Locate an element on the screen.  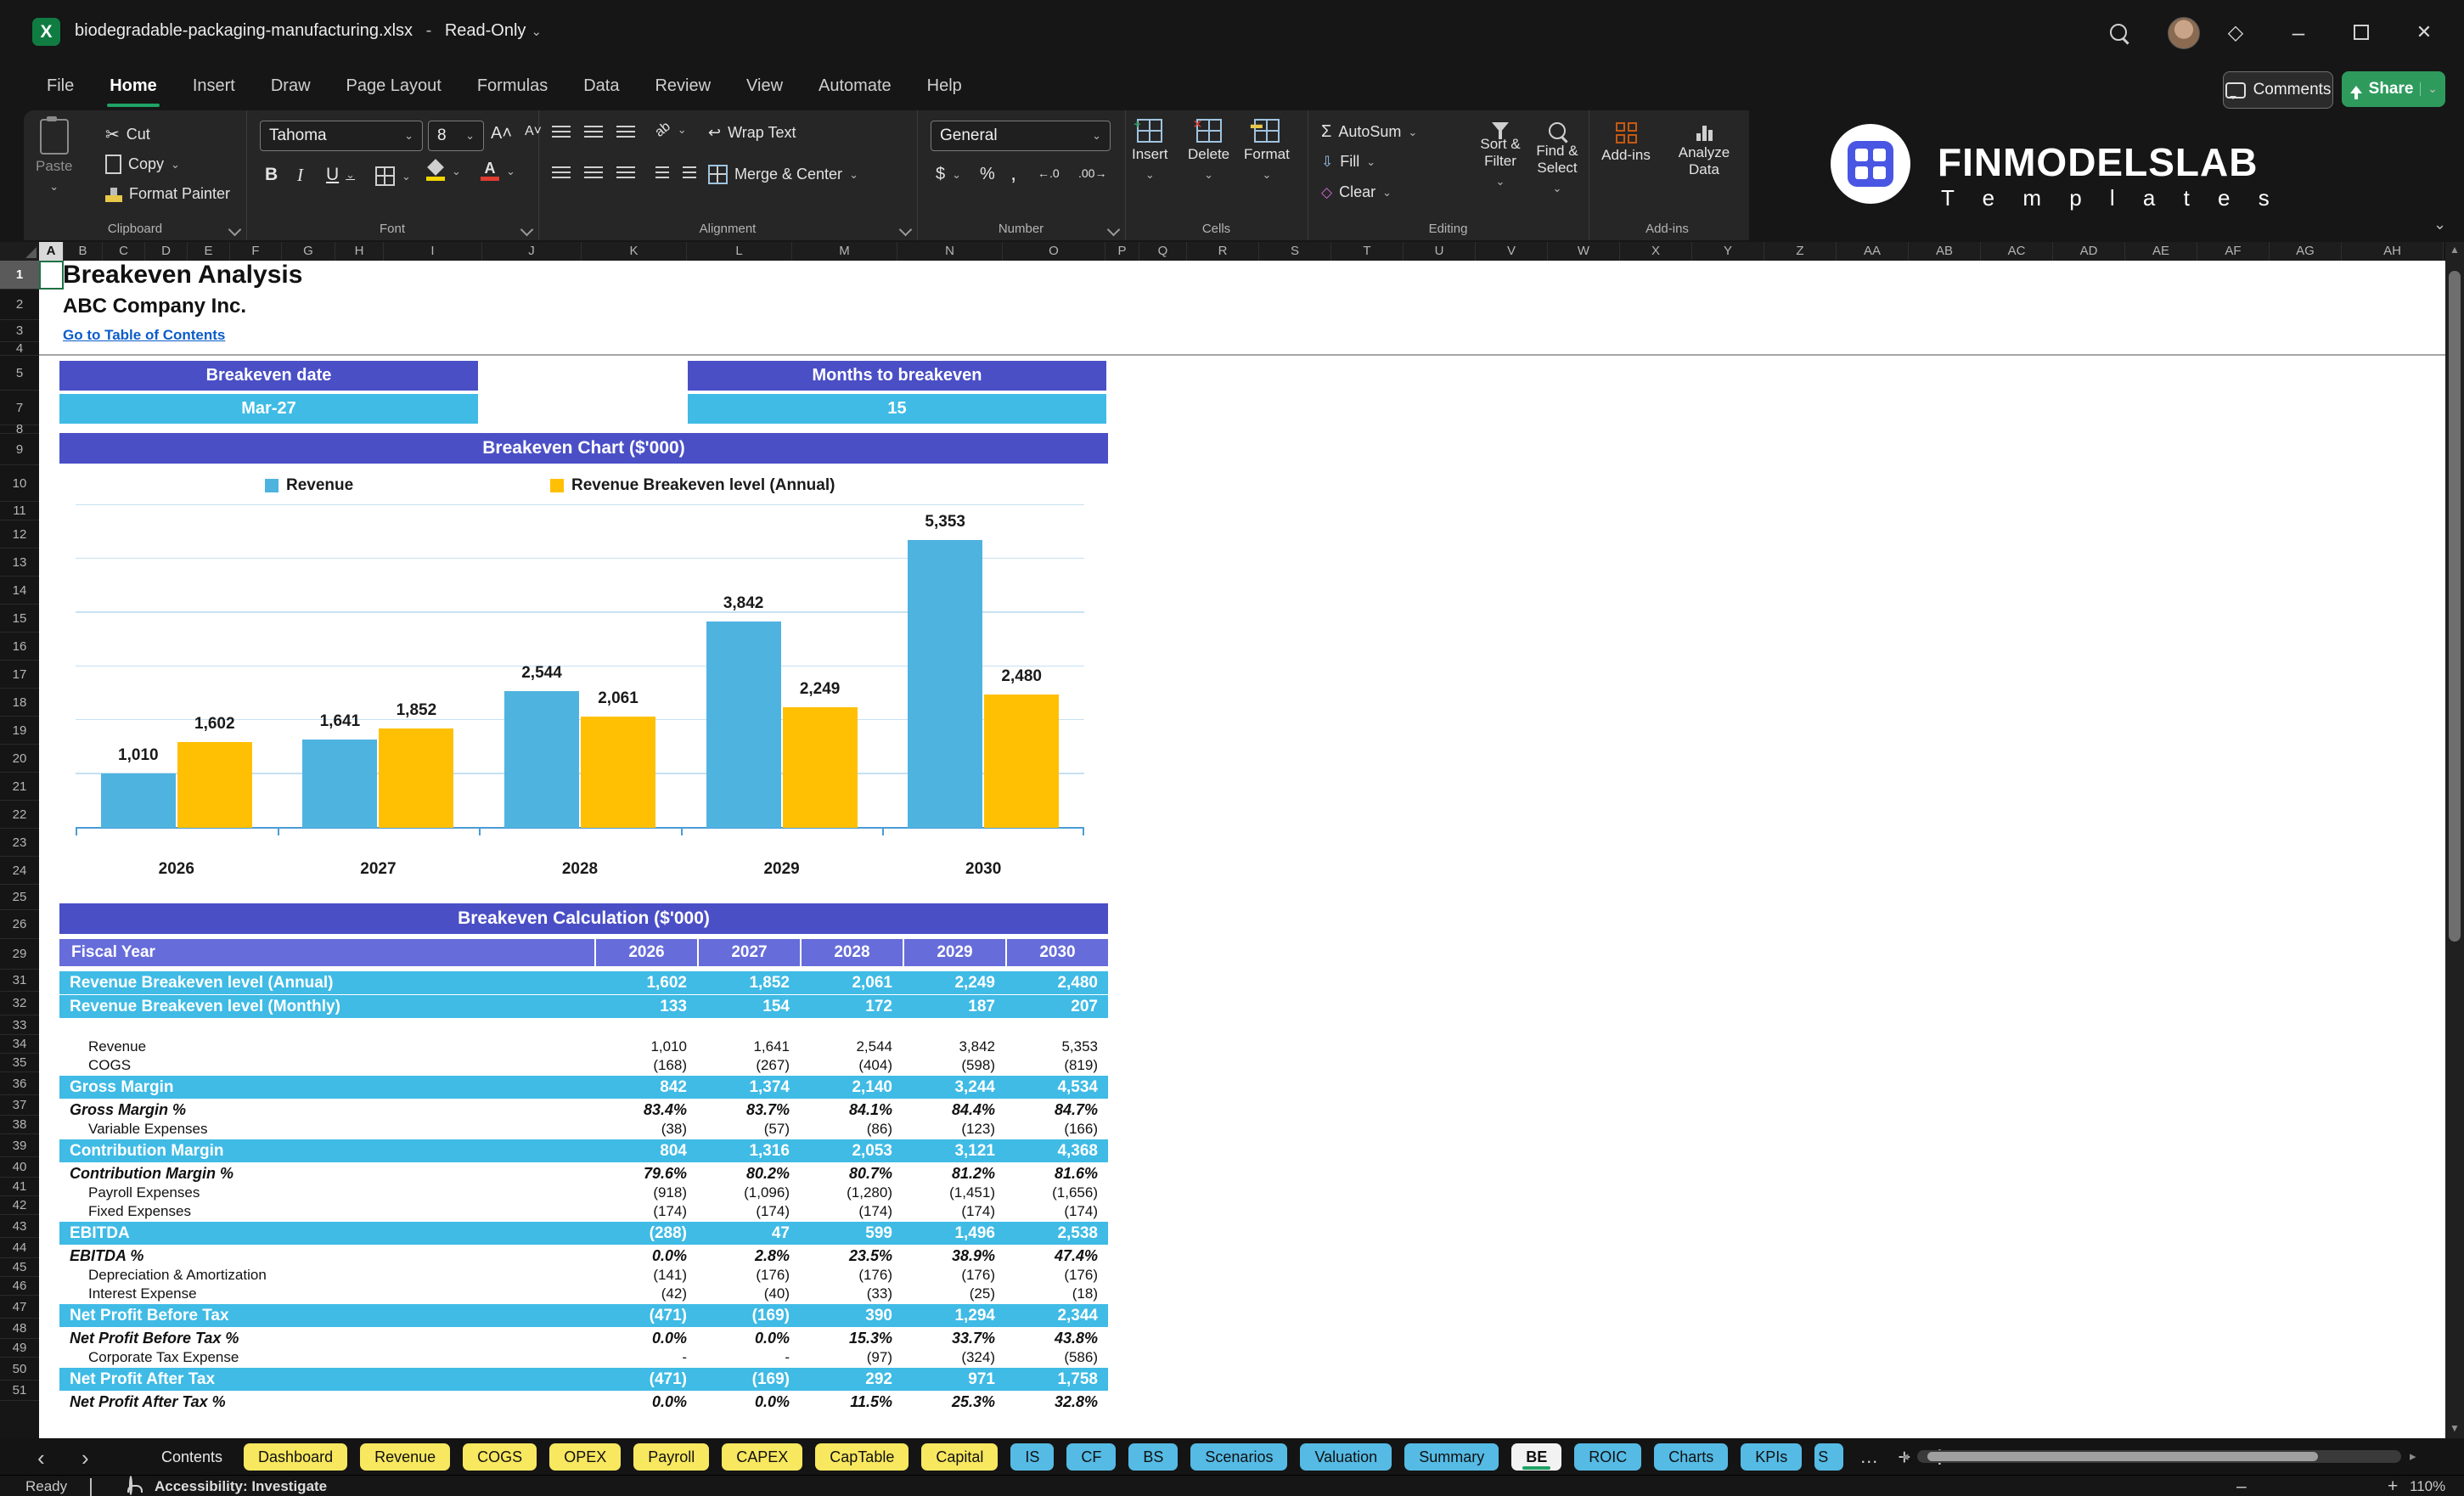
sheet-tab-kpis: KPIs is located at coordinates (1772, 1457).